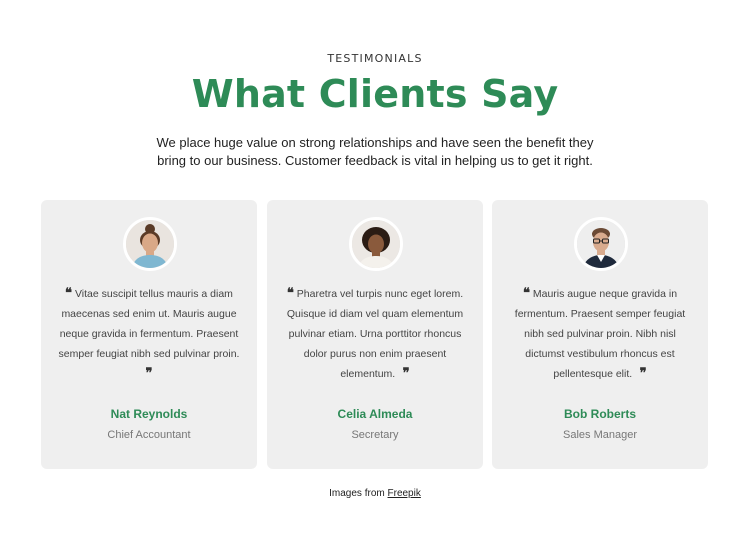 This screenshot has height=554, width=750. What do you see at coordinates (375, 435) in the screenshot?
I see `client-role: Secretary` at bounding box center [375, 435].